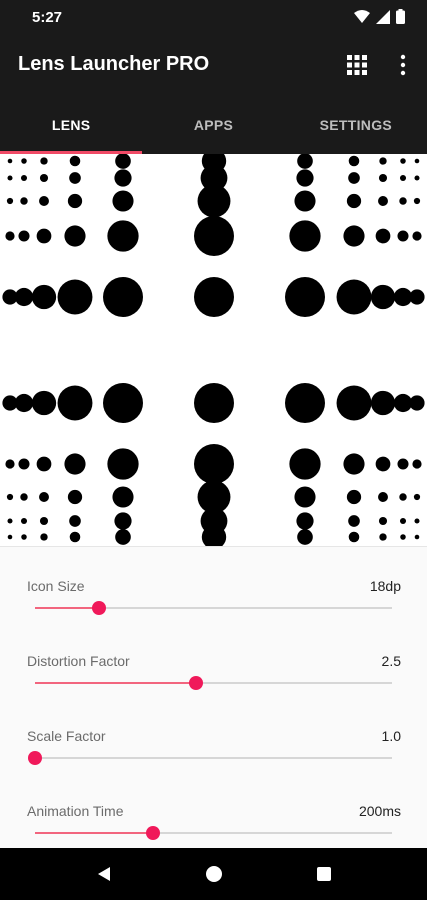 The width and height of the screenshot is (427, 900). I want to click on icon-size-slider, so click(213, 608).